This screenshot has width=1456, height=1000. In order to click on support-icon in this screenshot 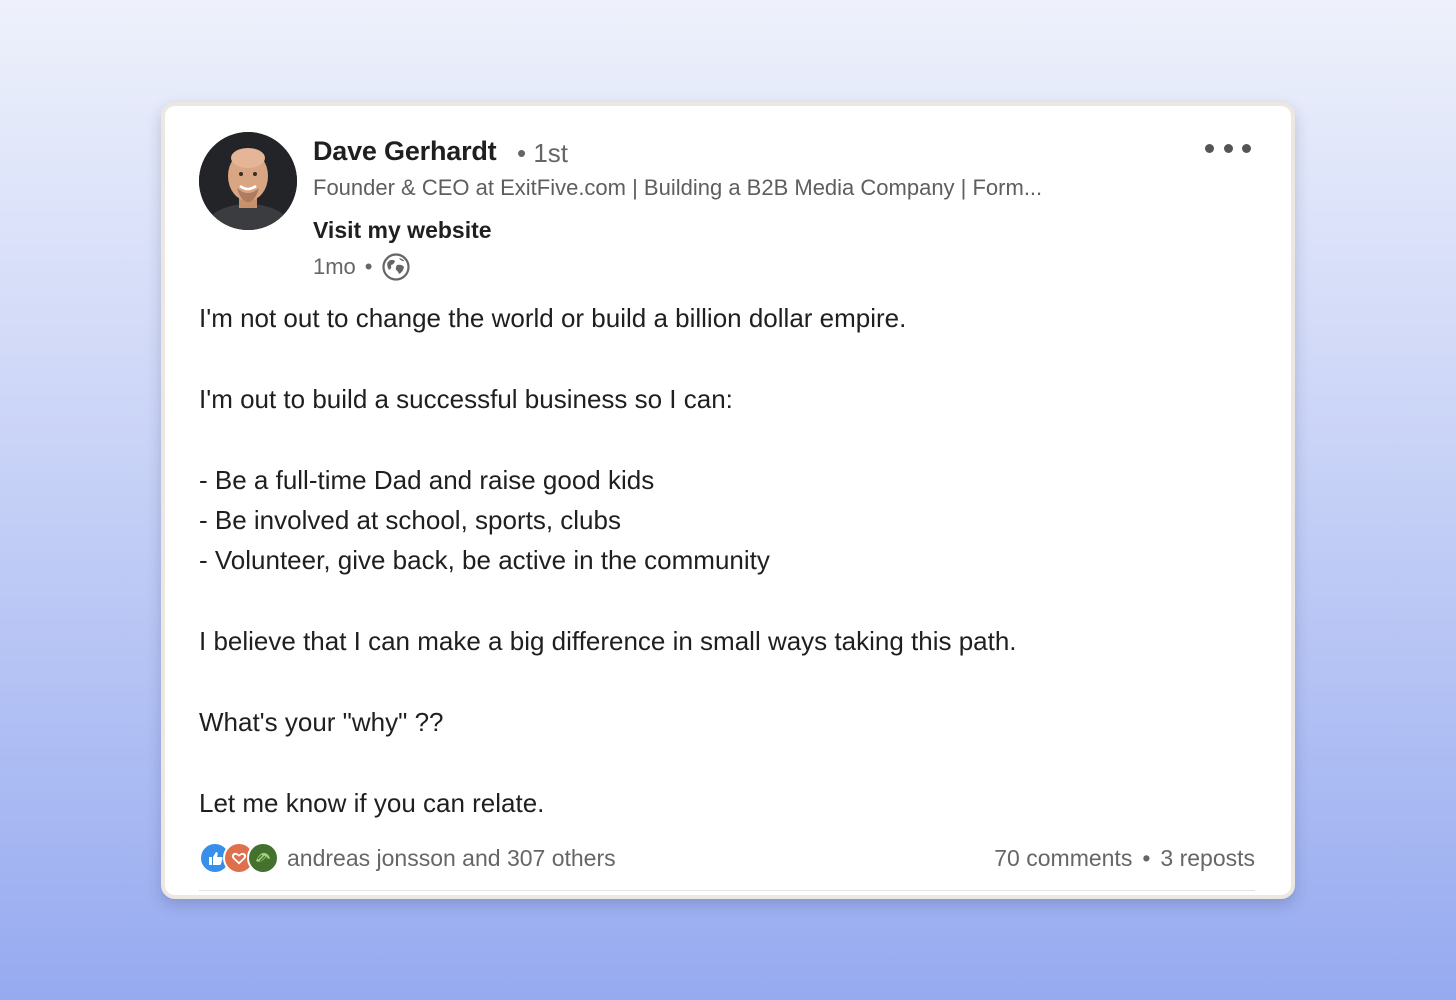, I will do `click(263, 858)`.